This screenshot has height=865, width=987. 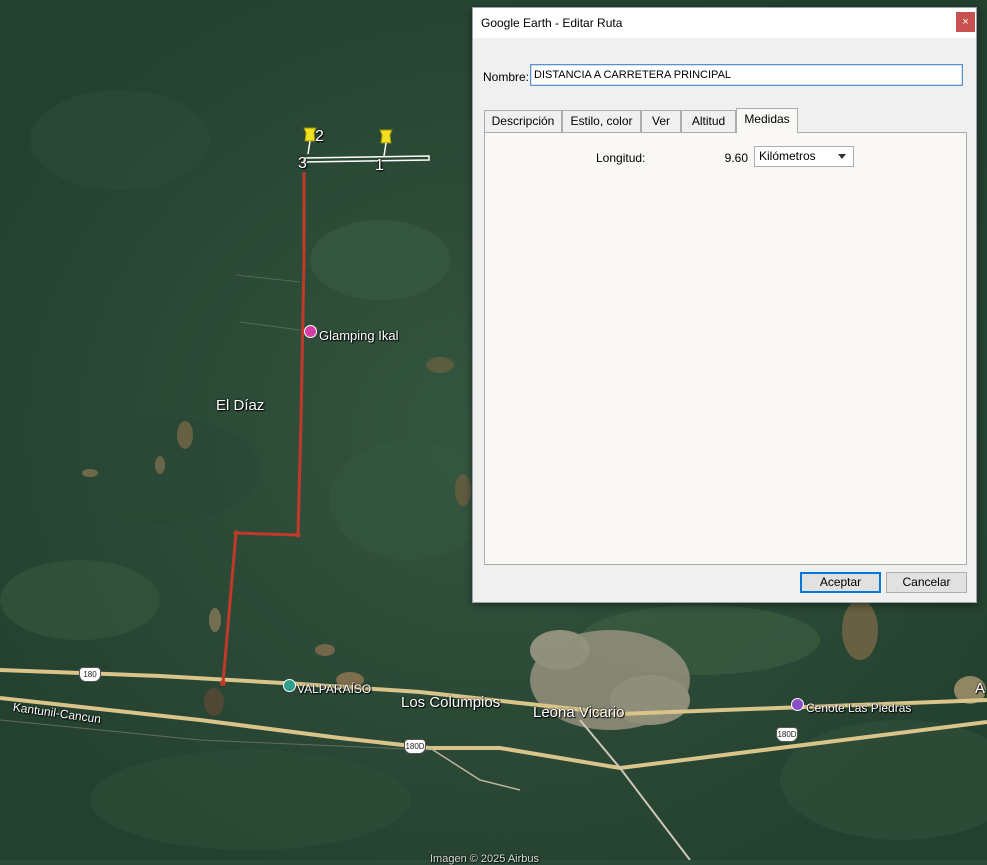 What do you see at coordinates (661, 121) in the screenshot?
I see `tab-ver: Ver` at bounding box center [661, 121].